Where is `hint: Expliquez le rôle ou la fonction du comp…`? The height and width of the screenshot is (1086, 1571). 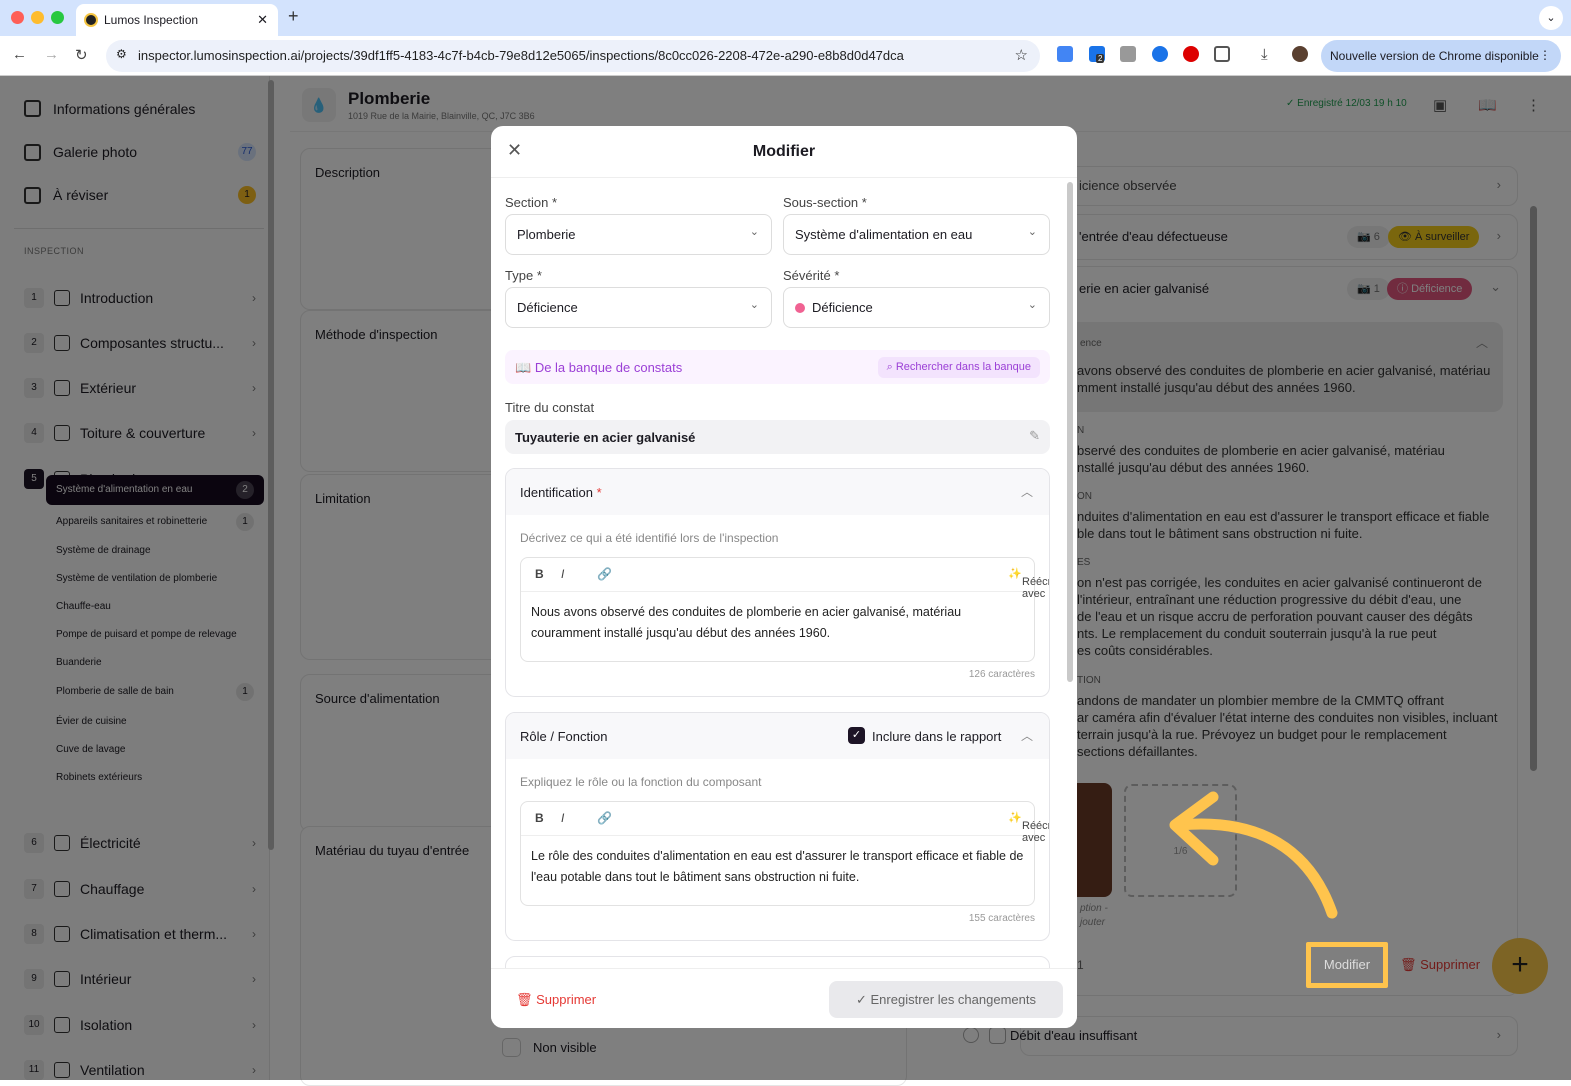 hint: Expliquez le rôle ou la fonction du comp… is located at coordinates (641, 782).